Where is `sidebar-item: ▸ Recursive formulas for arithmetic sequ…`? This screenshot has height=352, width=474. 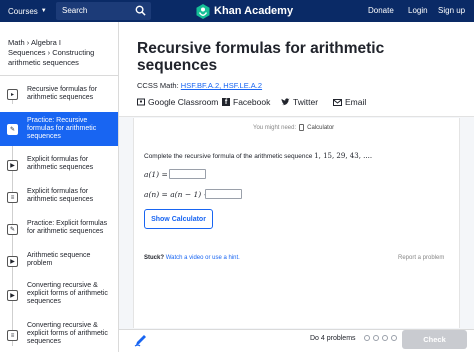
sidebar-item: ▸ Recursive formulas for arithmetic sequ… is located at coordinates (59, 95).